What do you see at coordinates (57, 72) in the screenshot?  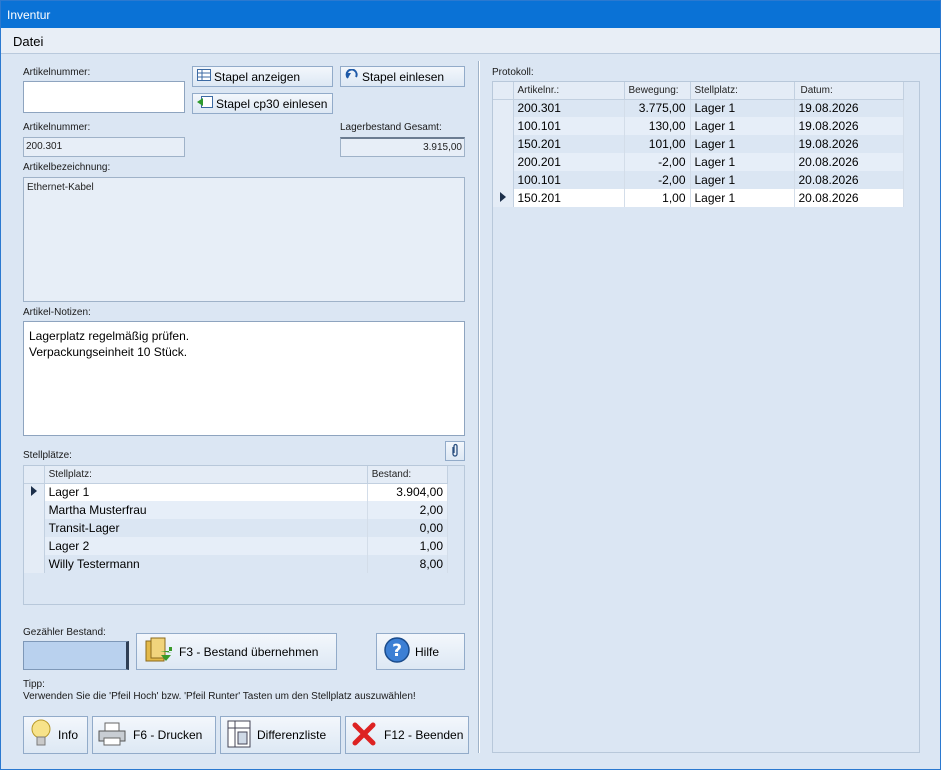 I see `artikelnummer-input-label: Artikelnummer:` at bounding box center [57, 72].